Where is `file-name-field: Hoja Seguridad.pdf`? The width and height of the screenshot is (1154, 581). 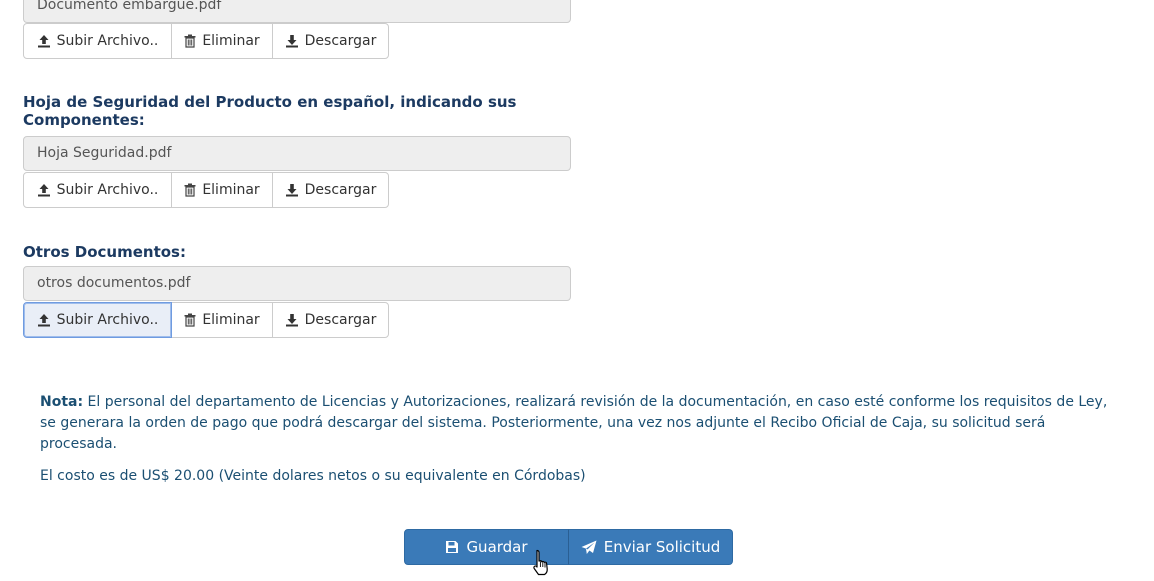
file-name-field: Hoja Seguridad.pdf is located at coordinates (297, 153).